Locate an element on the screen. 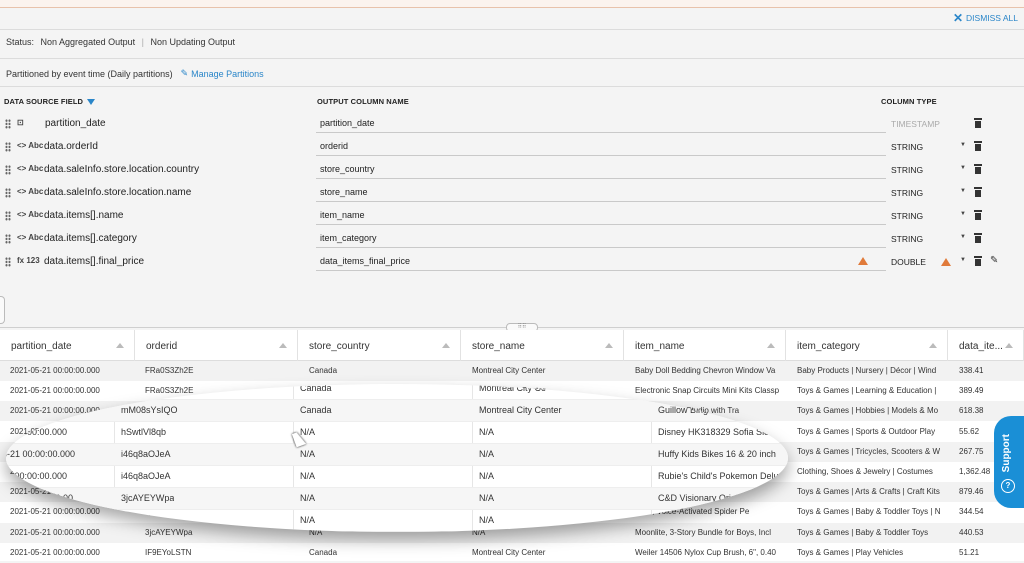  collapse-handle is located at coordinates (2, 310).